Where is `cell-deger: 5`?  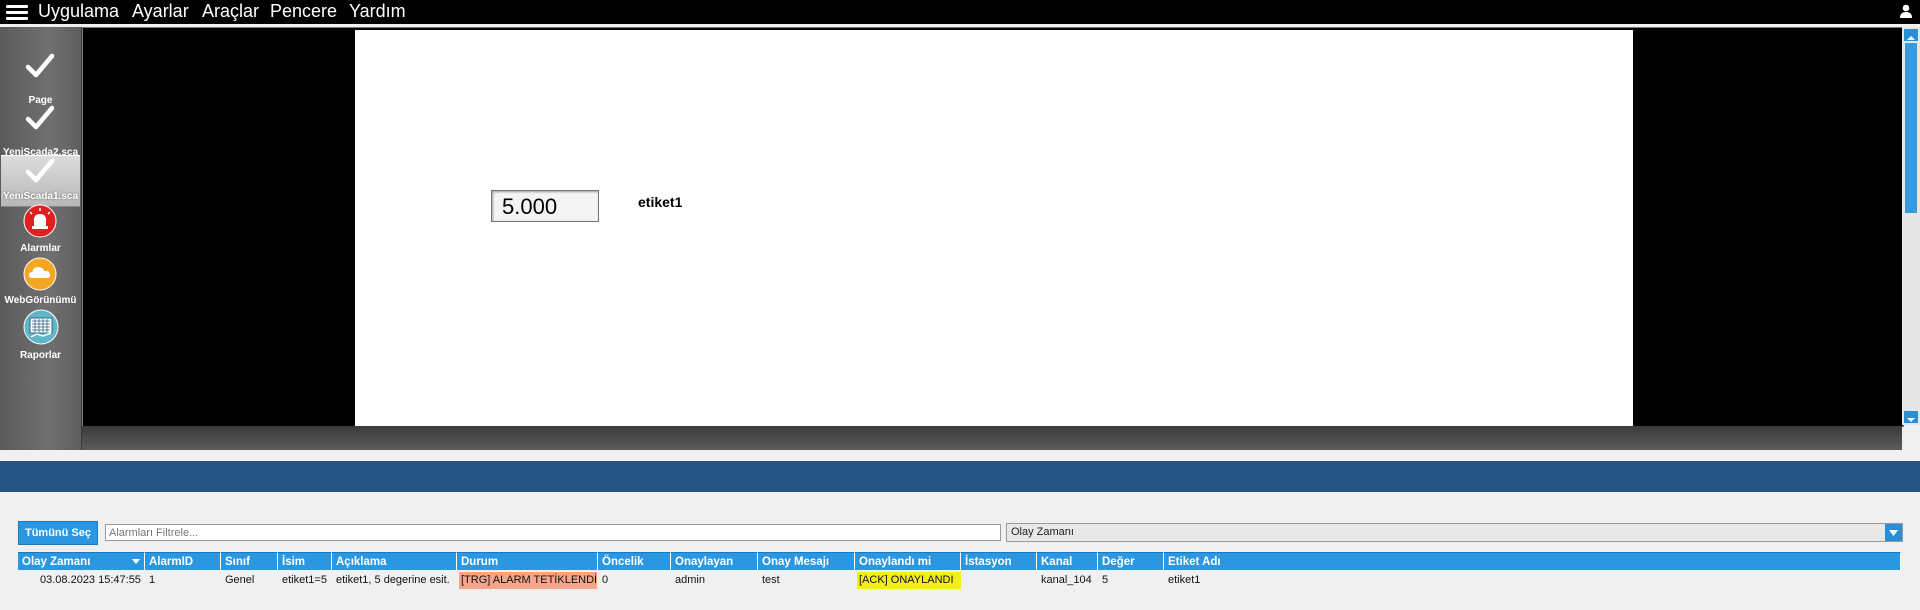 cell-deger: 5 is located at coordinates (1105, 580).